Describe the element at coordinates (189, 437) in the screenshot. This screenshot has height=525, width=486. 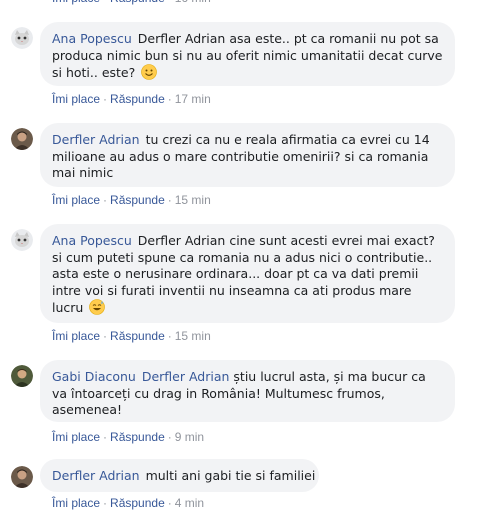
I see `comment-time: 9 min` at that location.